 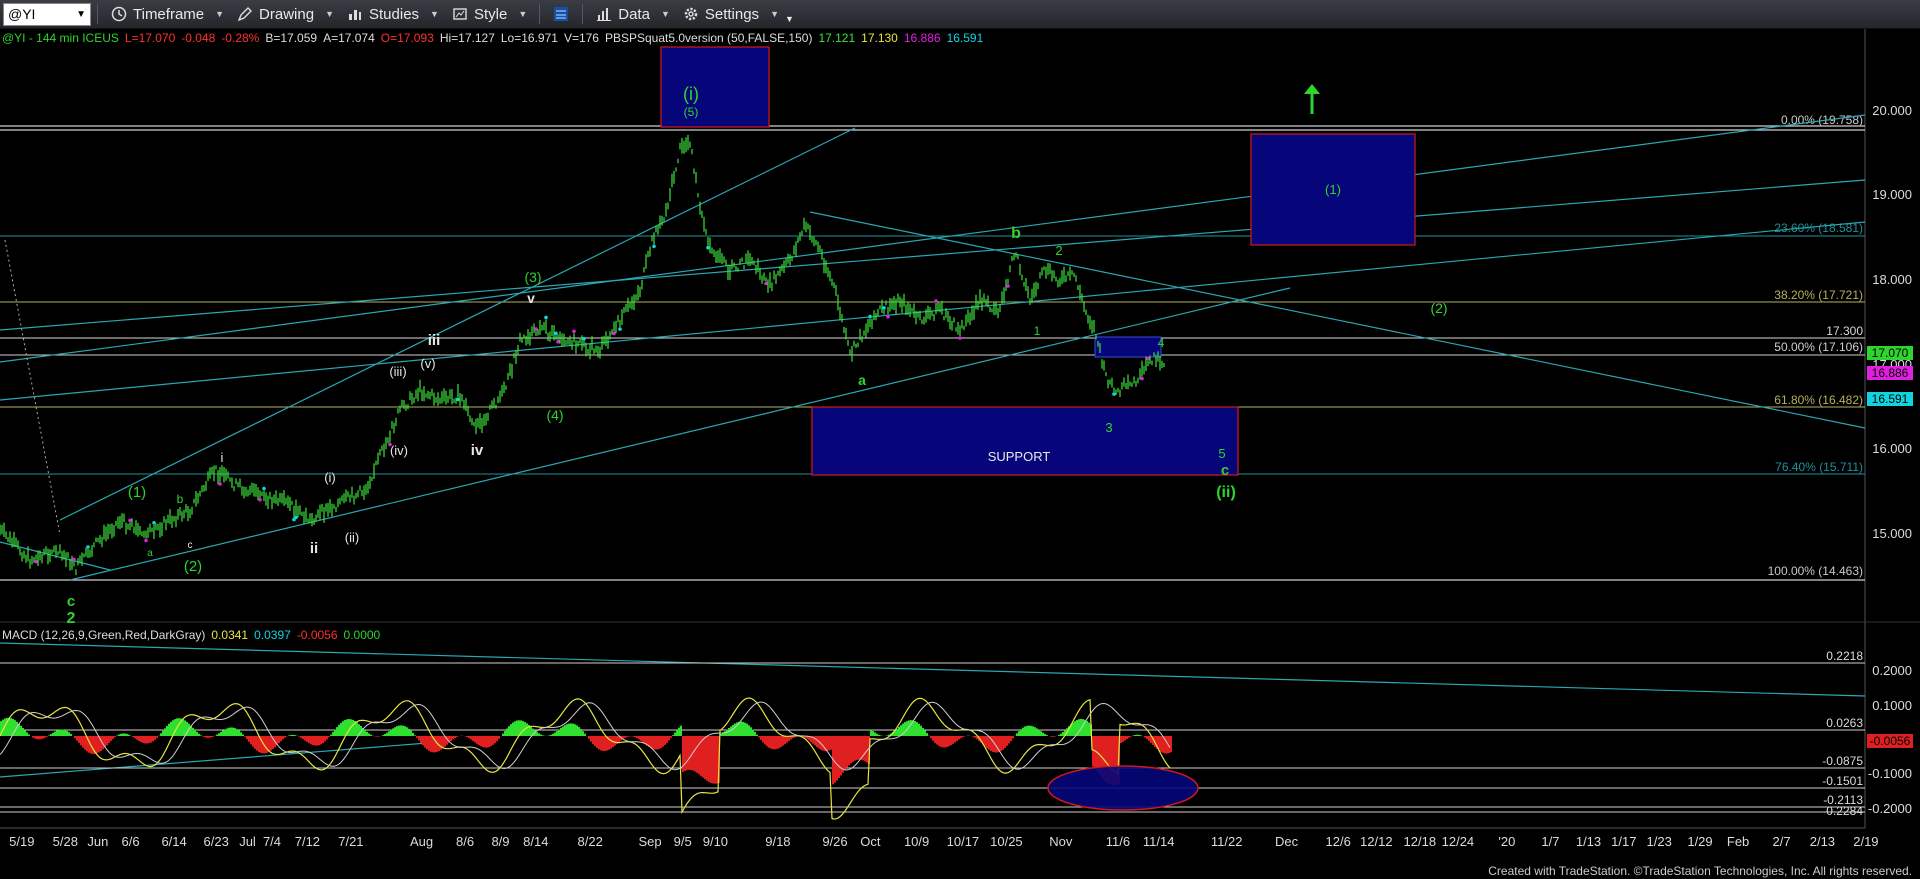 What do you see at coordinates (1420, 841) in the screenshot?
I see `time-tick: 12/18` at bounding box center [1420, 841].